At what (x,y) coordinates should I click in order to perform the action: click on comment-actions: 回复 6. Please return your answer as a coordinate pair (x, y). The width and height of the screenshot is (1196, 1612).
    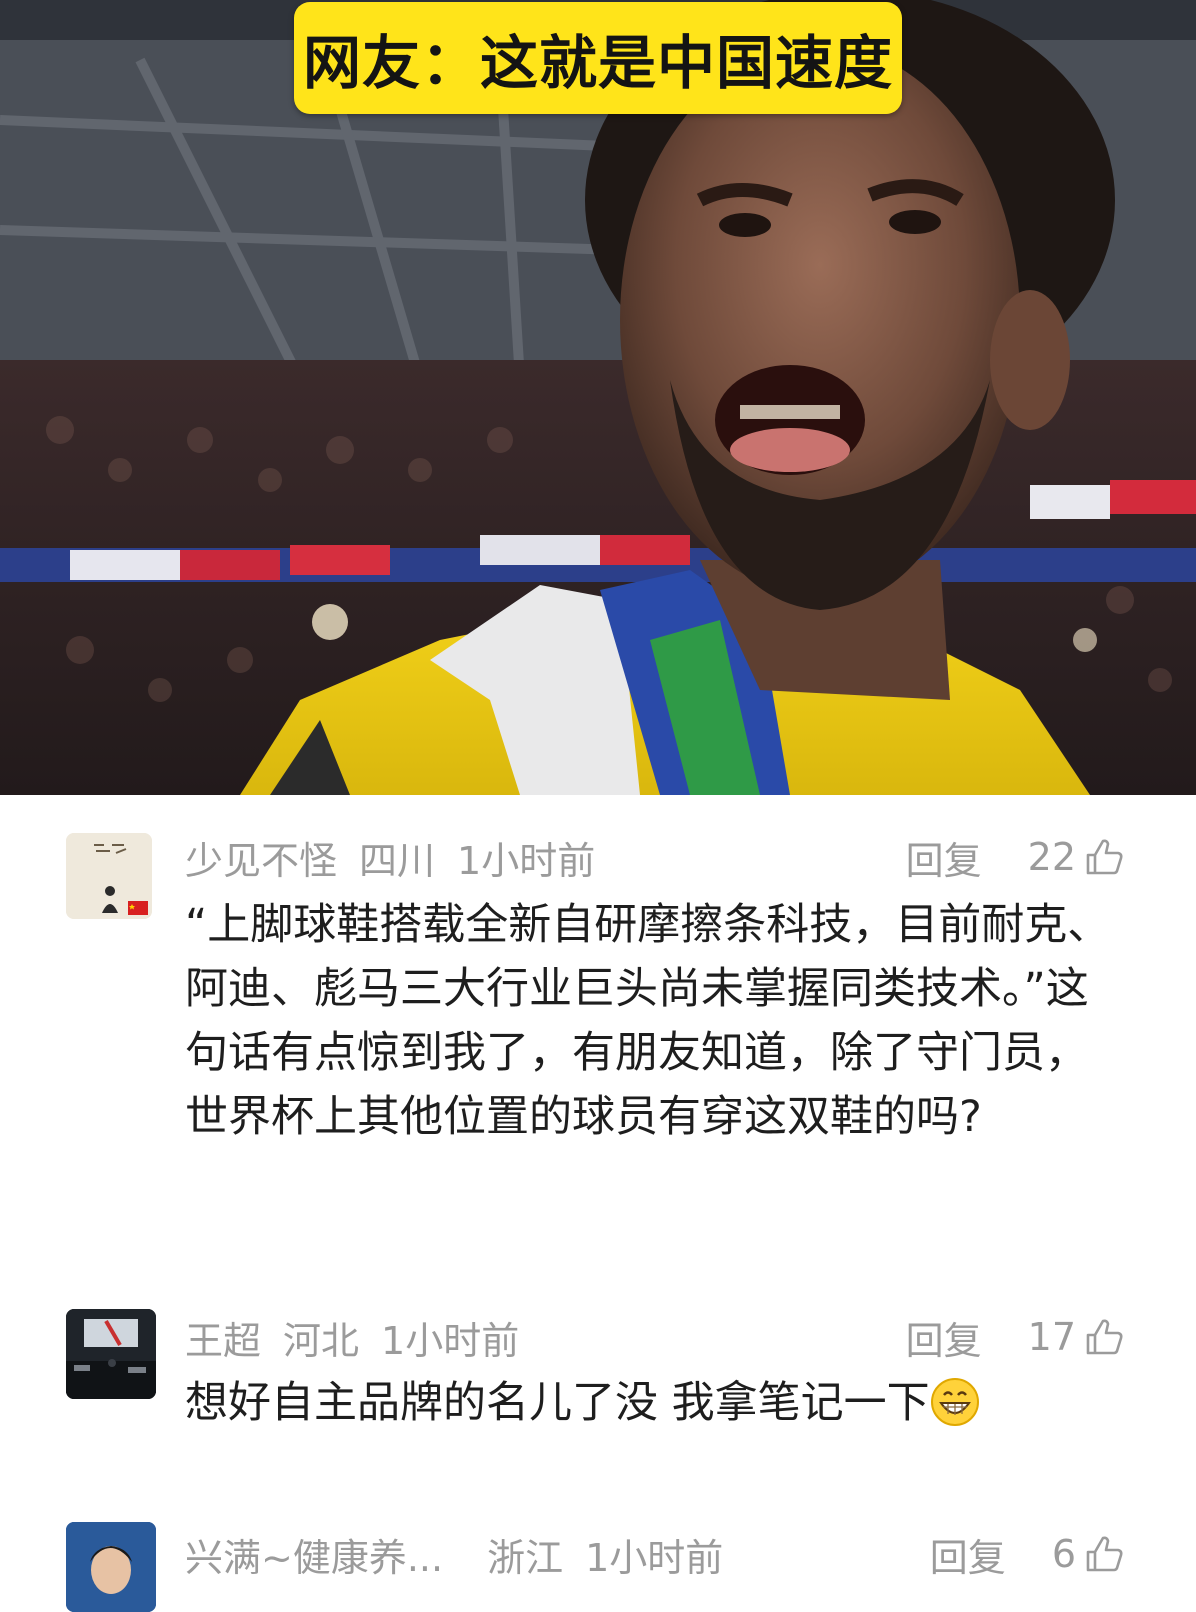
    Looking at the image, I should click on (1028, 1554).